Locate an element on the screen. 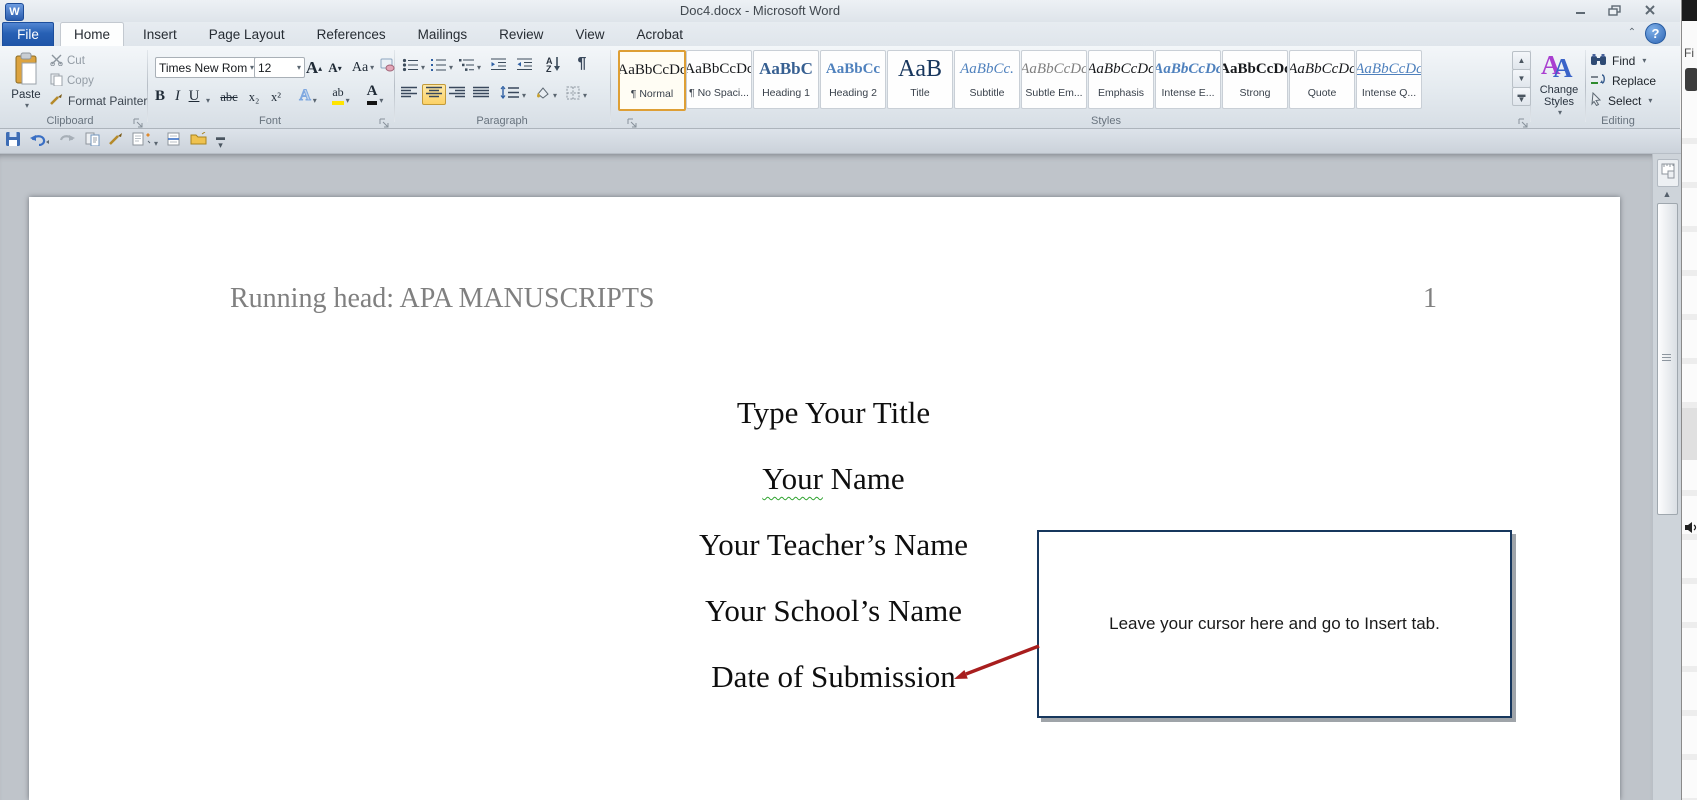  align-left-button is located at coordinates (409, 95).